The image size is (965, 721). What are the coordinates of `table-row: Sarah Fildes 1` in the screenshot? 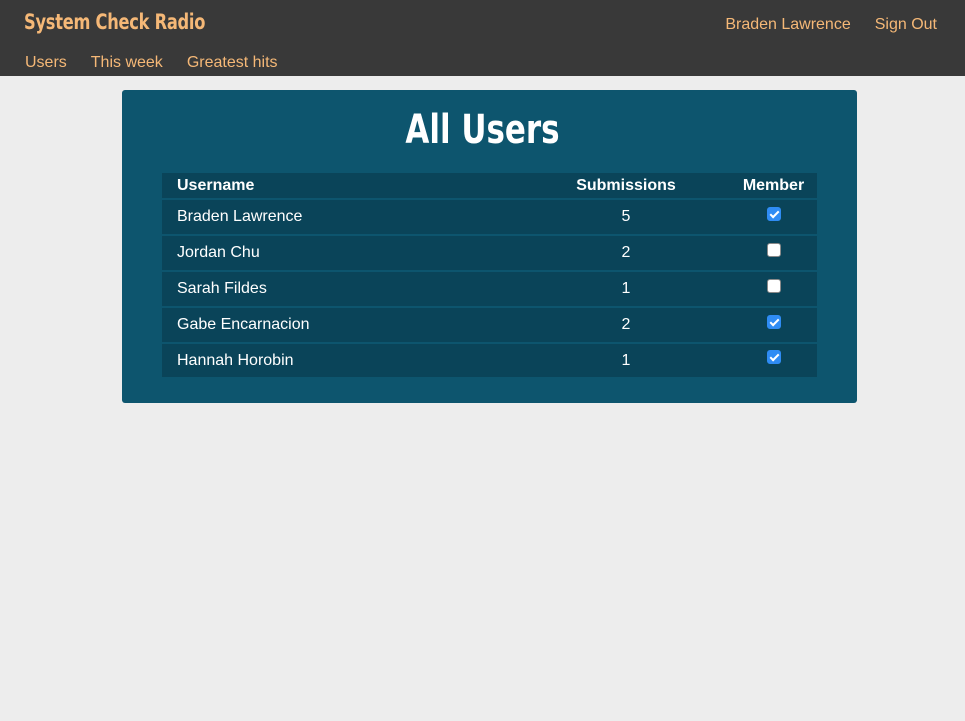 It's located at (489, 289).